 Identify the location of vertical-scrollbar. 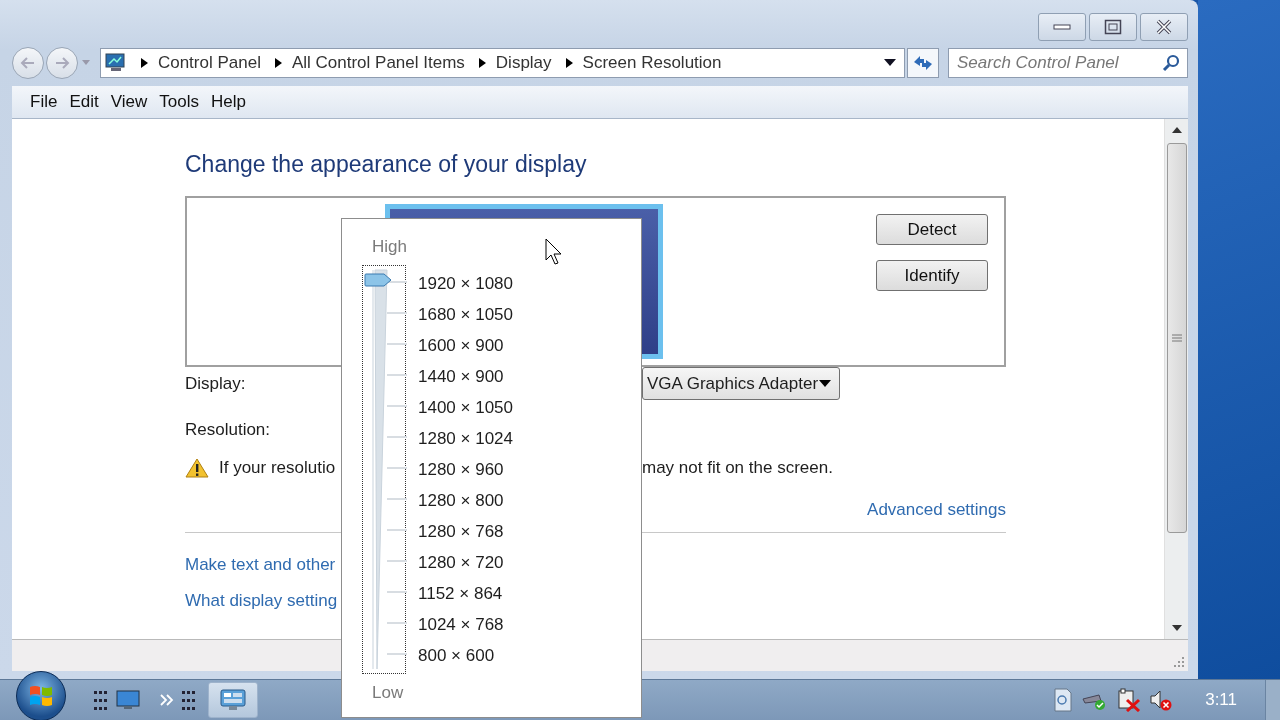
(1176, 379).